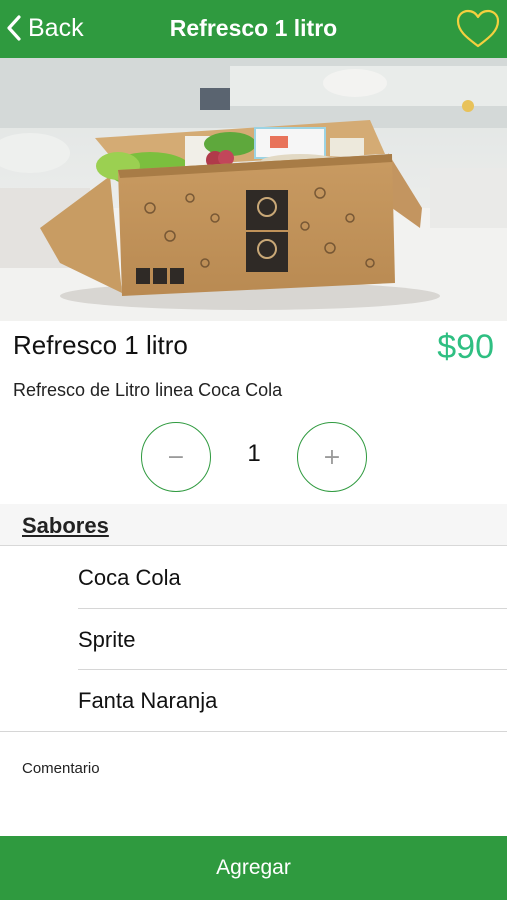 The width and height of the screenshot is (507, 900). What do you see at coordinates (254, 453) in the screenshot?
I see `quantity-value: 1` at bounding box center [254, 453].